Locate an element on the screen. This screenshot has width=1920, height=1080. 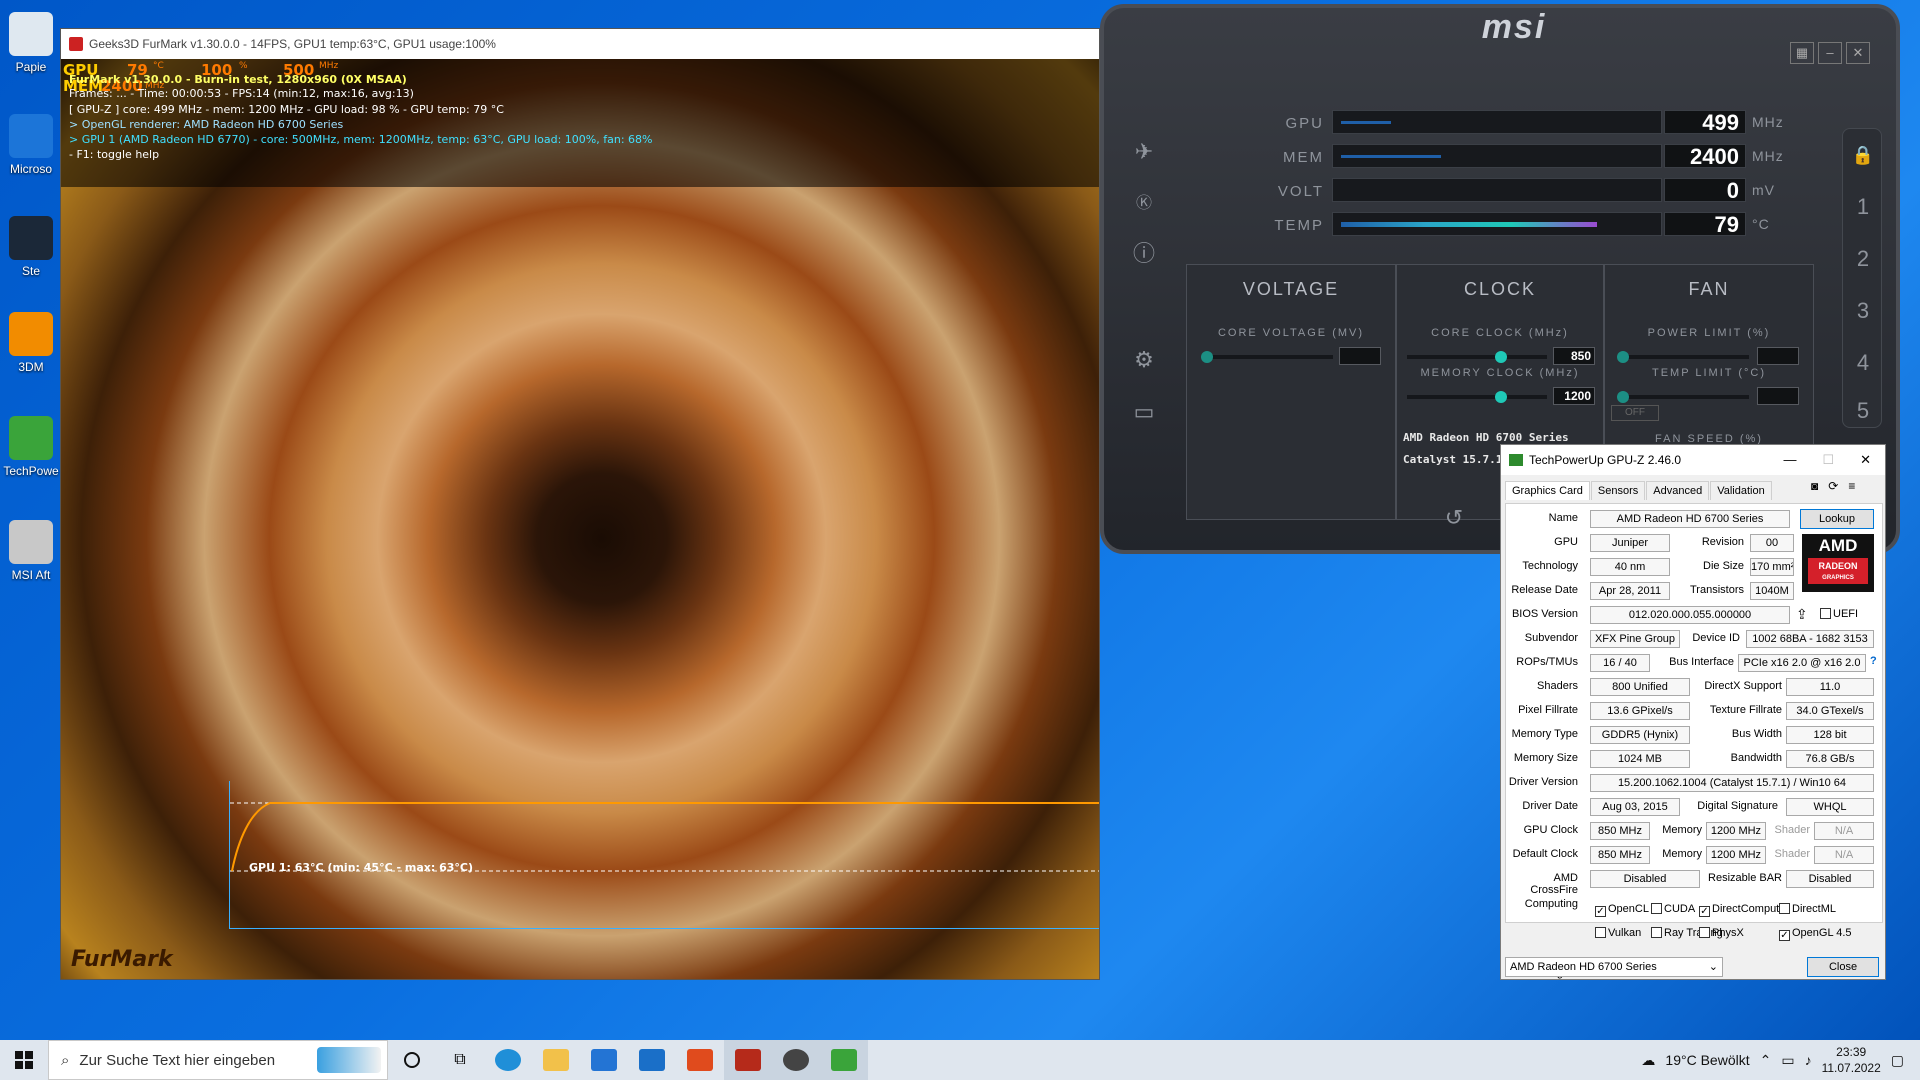
taskbar-store is located at coordinates (604, 1060).